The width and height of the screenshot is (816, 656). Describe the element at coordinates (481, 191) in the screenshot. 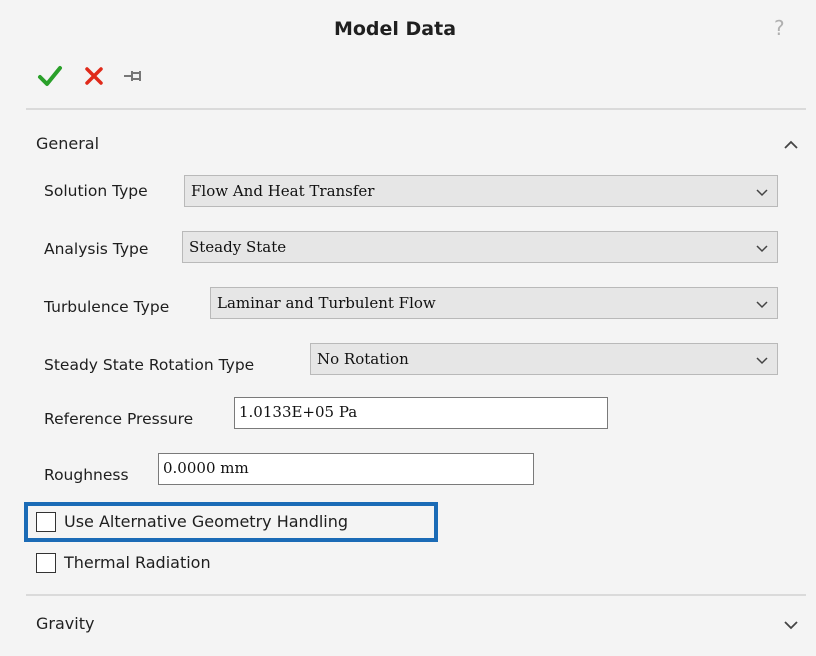

I see `solution-type-dropdown: Flow And Heat Transfer` at that location.